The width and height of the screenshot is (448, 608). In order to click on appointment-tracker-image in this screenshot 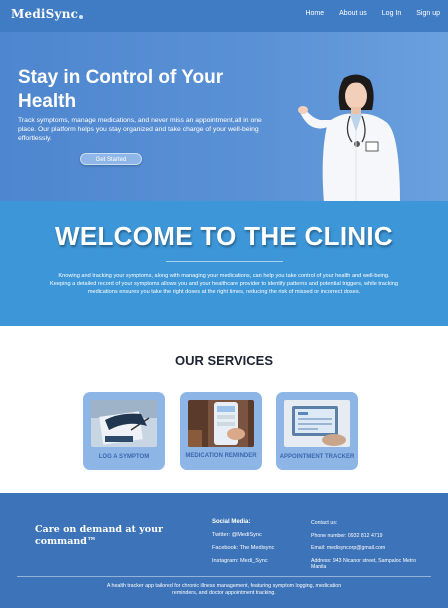, I will do `click(317, 423)`.